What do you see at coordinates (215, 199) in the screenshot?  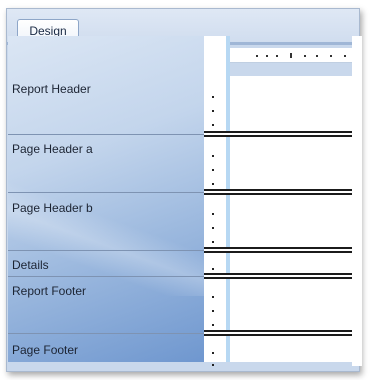 I see `vertical-ruler` at bounding box center [215, 199].